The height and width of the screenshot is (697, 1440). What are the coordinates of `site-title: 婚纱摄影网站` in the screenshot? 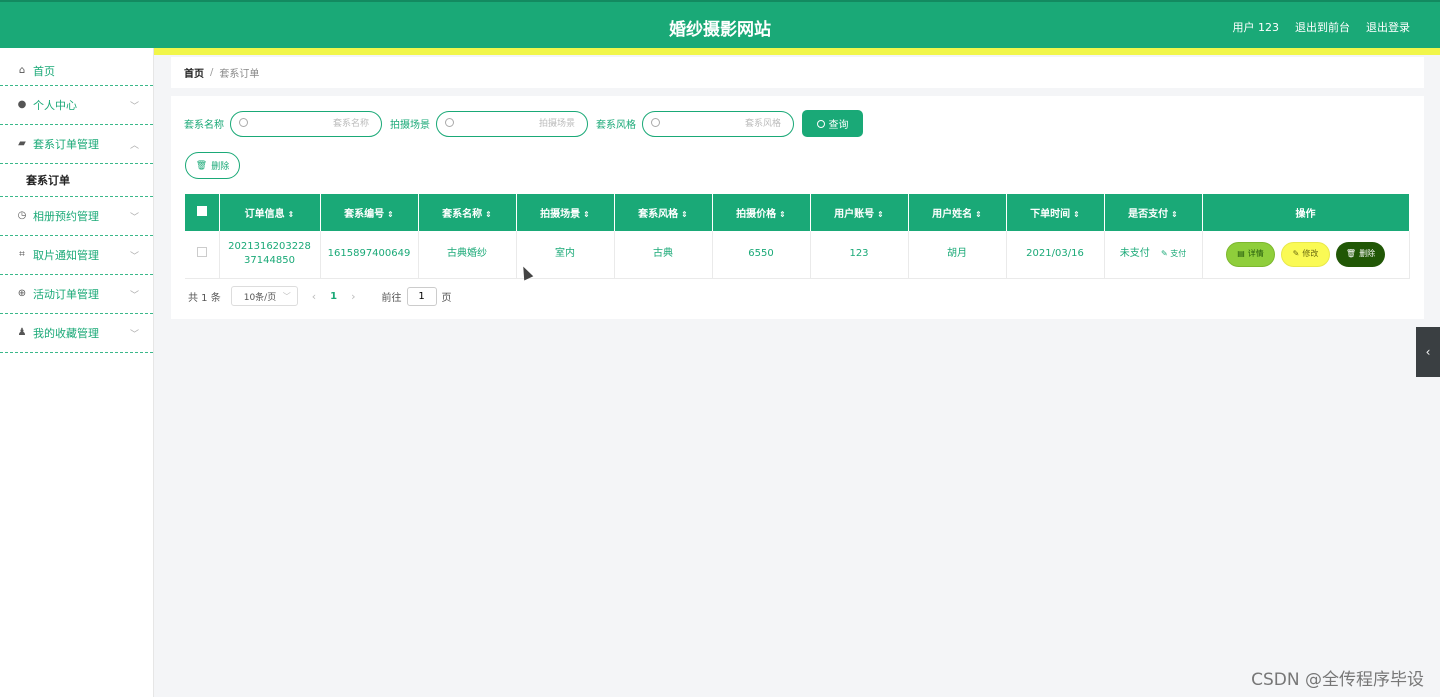 It's located at (720, 30).